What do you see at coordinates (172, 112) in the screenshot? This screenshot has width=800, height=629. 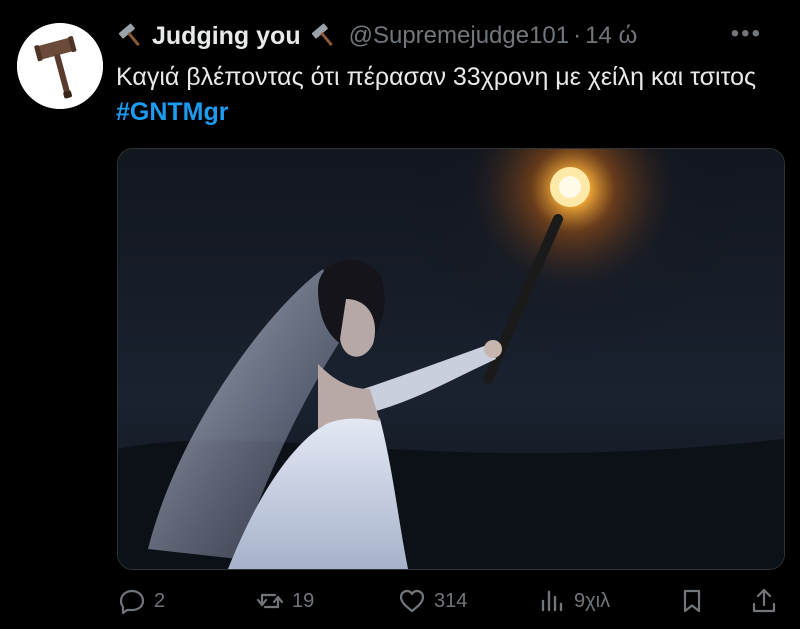 I see `hashtag-link: #GNTMgr` at bounding box center [172, 112].